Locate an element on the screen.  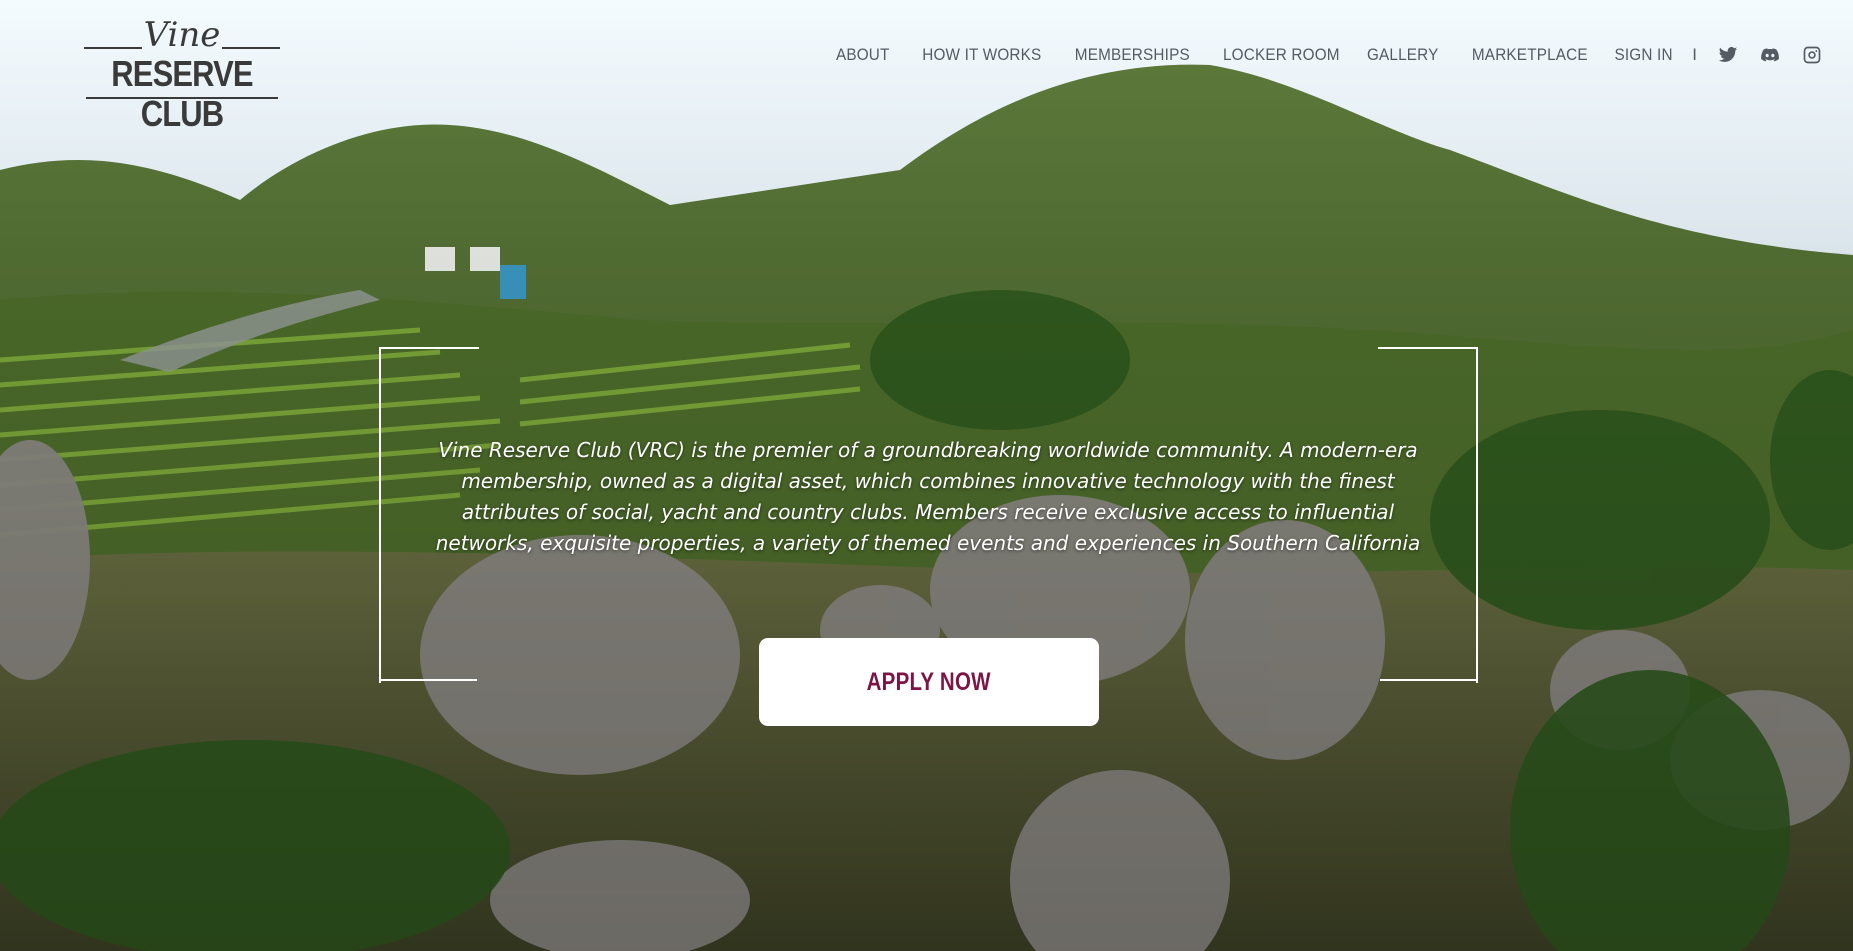
nav-gallery: GALLERY is located at coordinates (1403, 55).